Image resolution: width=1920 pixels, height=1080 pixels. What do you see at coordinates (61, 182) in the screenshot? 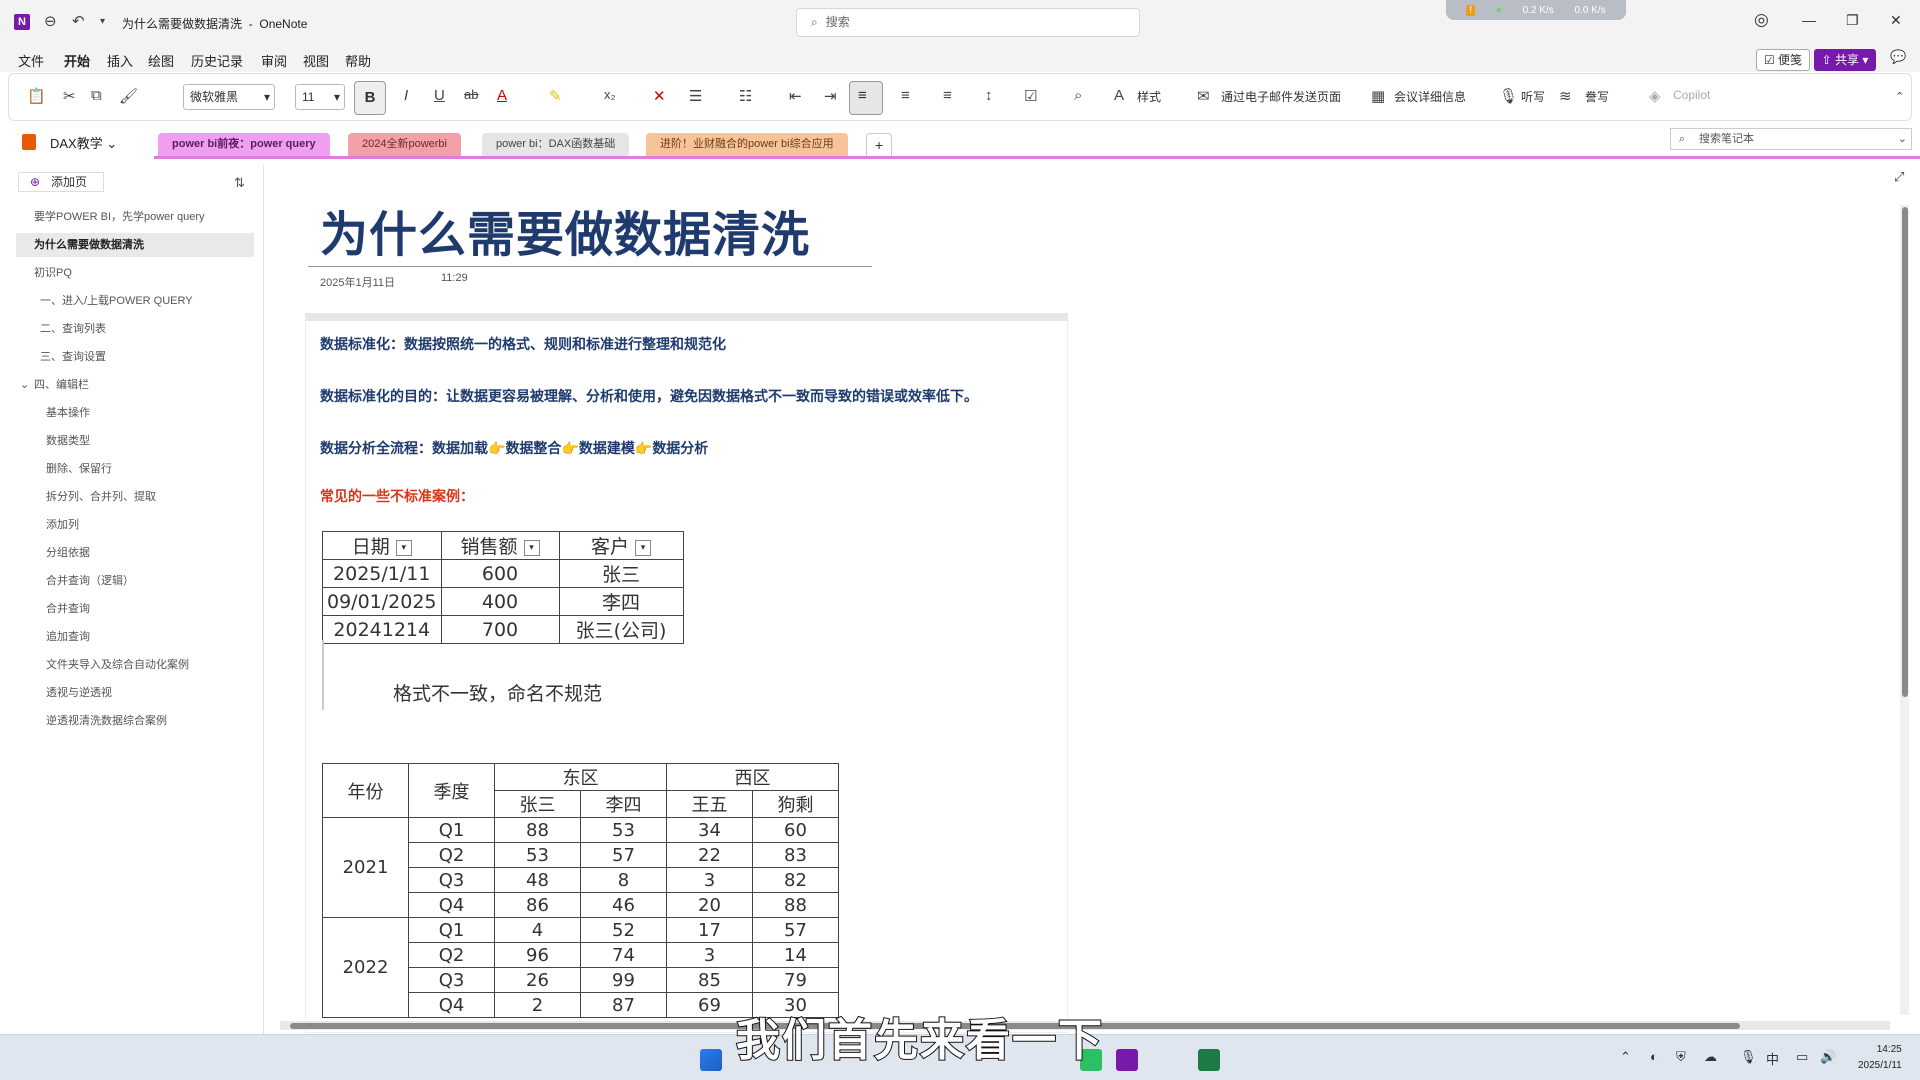
I see `add-page-button: 添加页` at bounding box center [61, 182].